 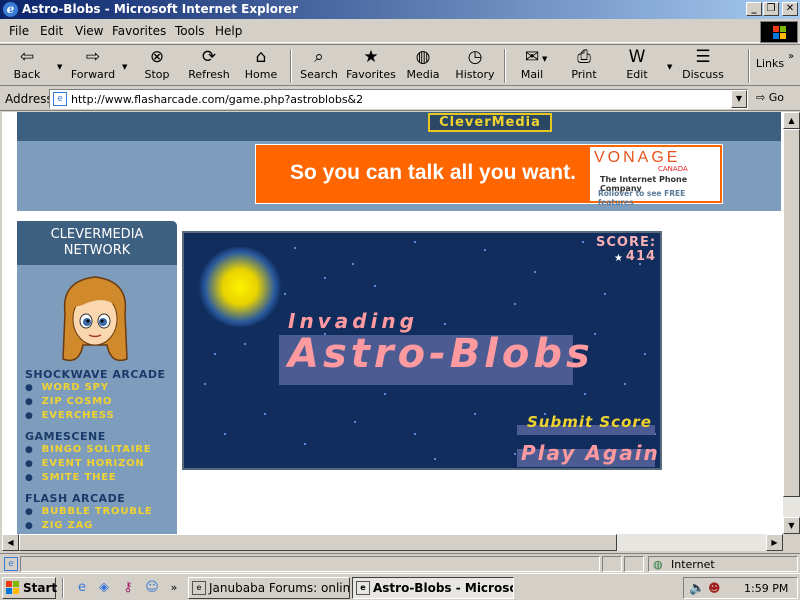 What do you see at coordinates (174, 588) in the screenshot?
I see `quicklaunch-chevron-icon: »` at bounding box center [174, 588].